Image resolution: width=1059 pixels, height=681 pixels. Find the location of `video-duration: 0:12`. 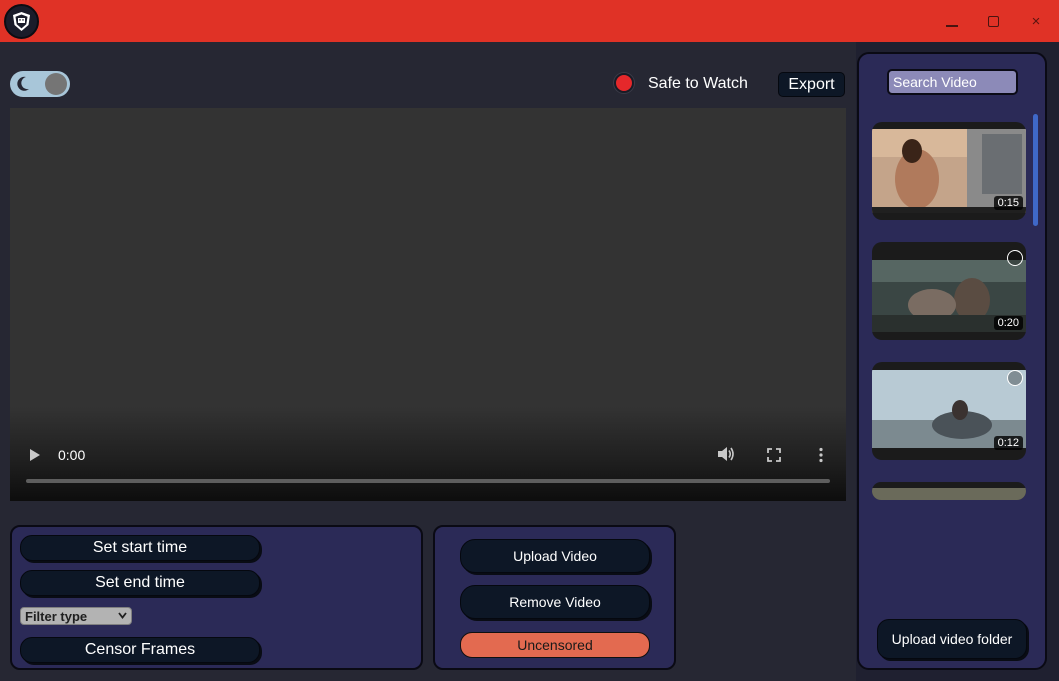

video-duration: 0:12 is located at coordinates (1008, 443).